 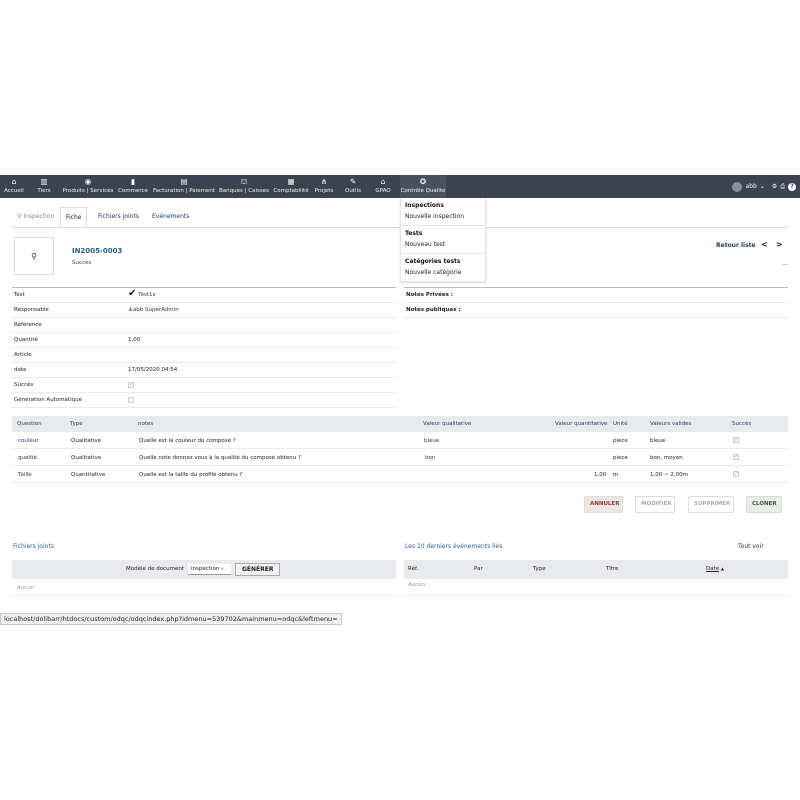 What do you see at coordinates (134, 340) in the screenshot?
I see `field-value: 1,00` at bounding box center [134, 340].